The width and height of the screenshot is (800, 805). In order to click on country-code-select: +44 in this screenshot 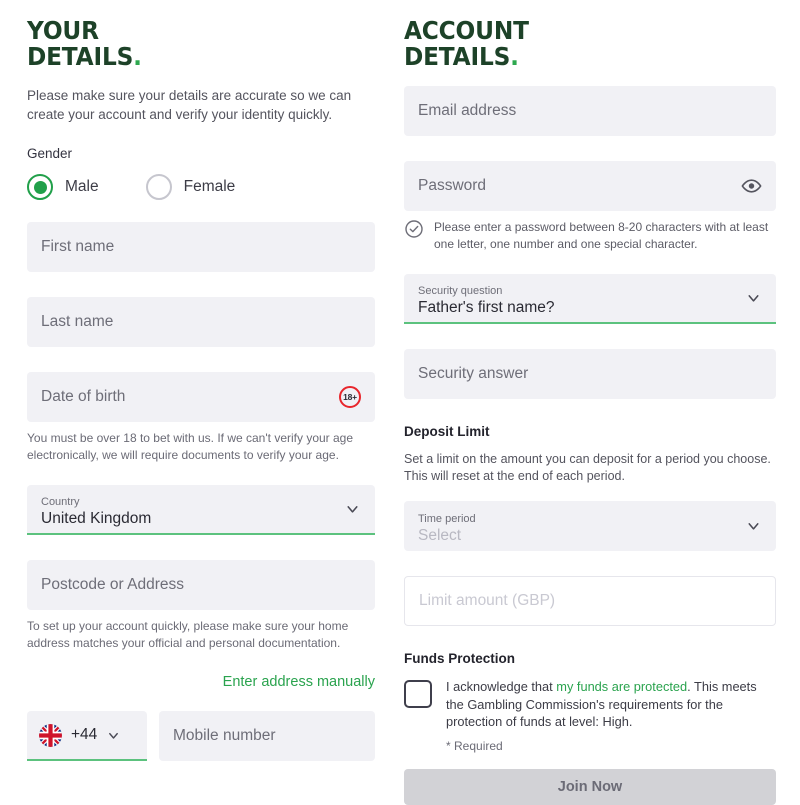, I will do `click(87, 736)`.